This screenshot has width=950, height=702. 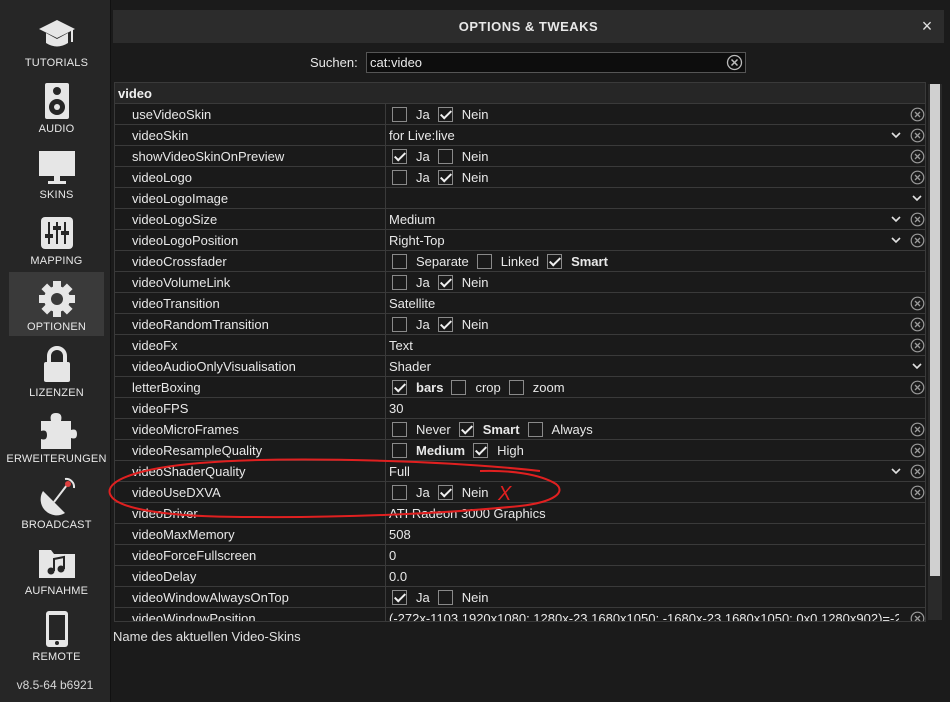 What do you see at coordinates (520, 597) in the screenshot?
I see `table-row: videoWindowAlwaysOnTop Ja Nein` at bounding box center [520, 597].